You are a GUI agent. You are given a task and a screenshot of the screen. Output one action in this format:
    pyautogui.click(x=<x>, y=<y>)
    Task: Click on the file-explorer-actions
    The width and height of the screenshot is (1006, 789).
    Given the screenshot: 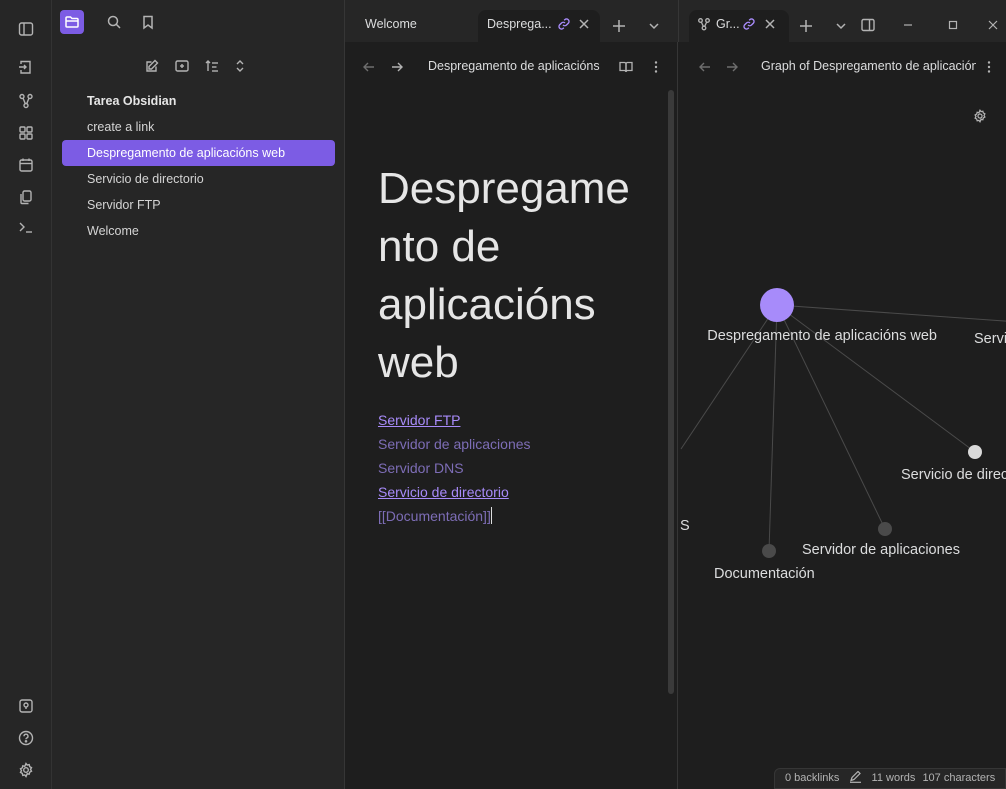 What is the action you would take?
    pyautogui.click(x=203, y=67)
    